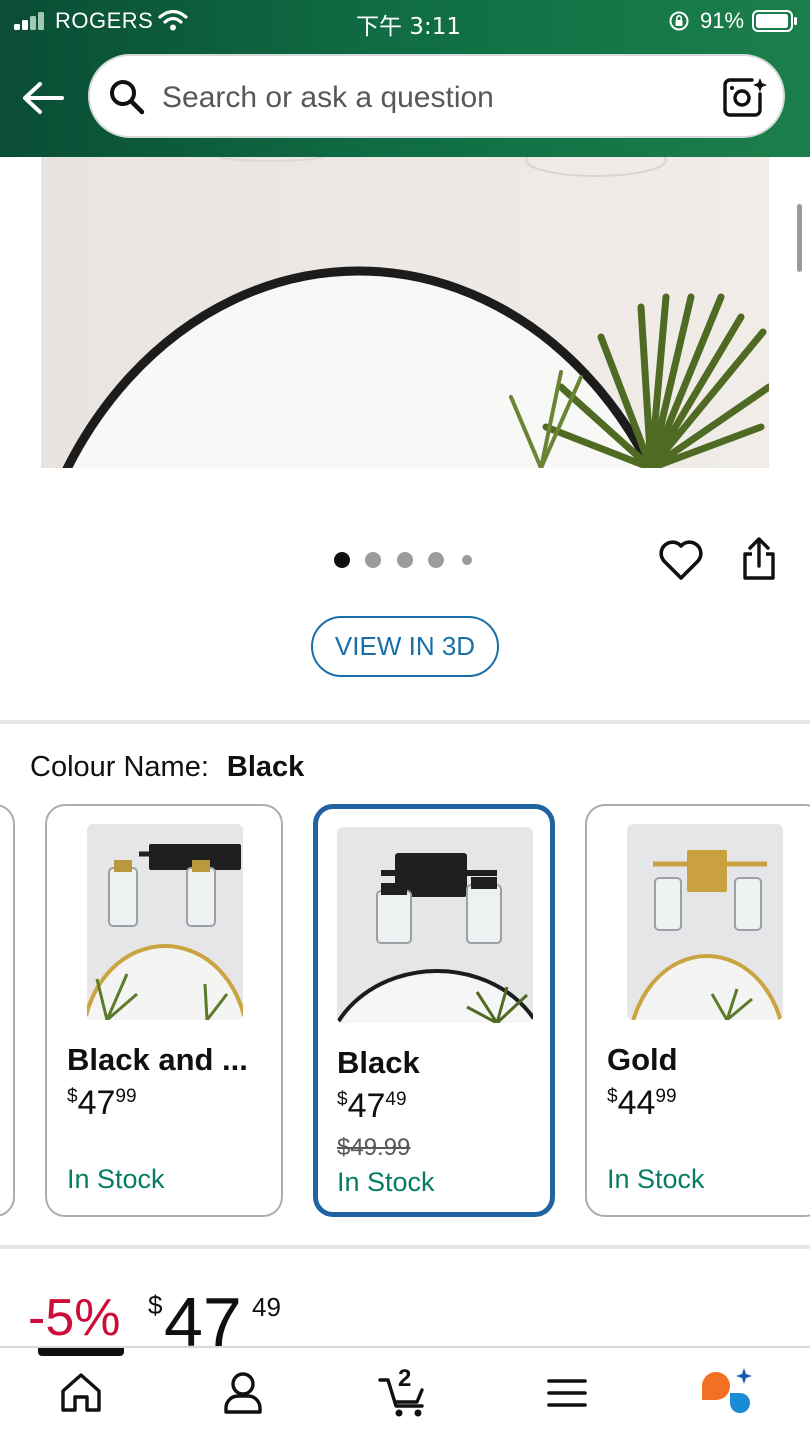  I want to click on variant-price-fraction: 49, so click(396, 1099).